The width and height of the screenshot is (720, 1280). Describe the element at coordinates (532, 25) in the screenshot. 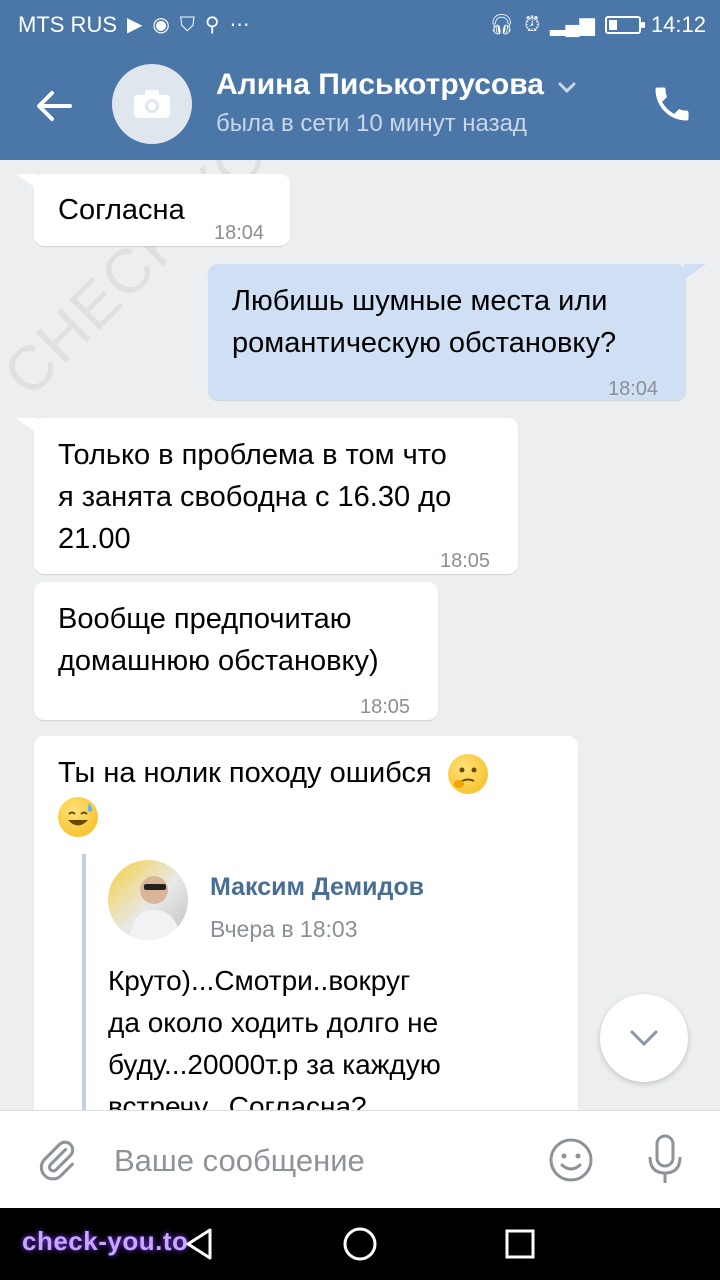

I see `alarm-icon: ⏰︎` at that location.